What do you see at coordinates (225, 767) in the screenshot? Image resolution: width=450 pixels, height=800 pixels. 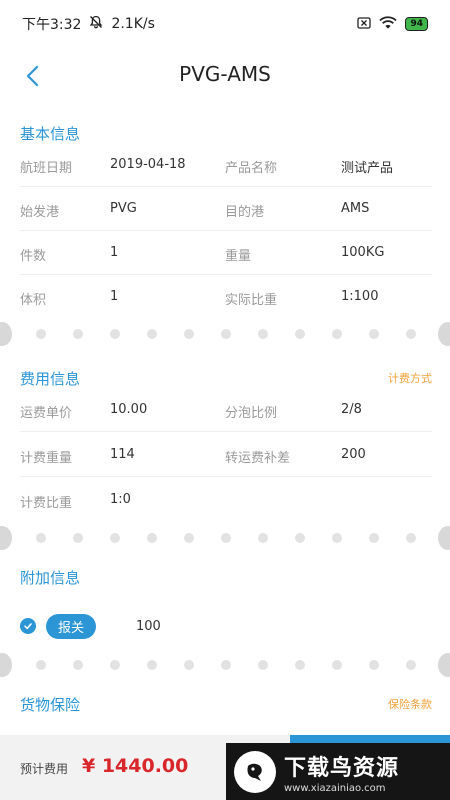 I see `bottom-bar: 预计费用 ¥ 1440.00 下载鸟资源 www.xiazainiao.com` at bounding box center [225, 767].